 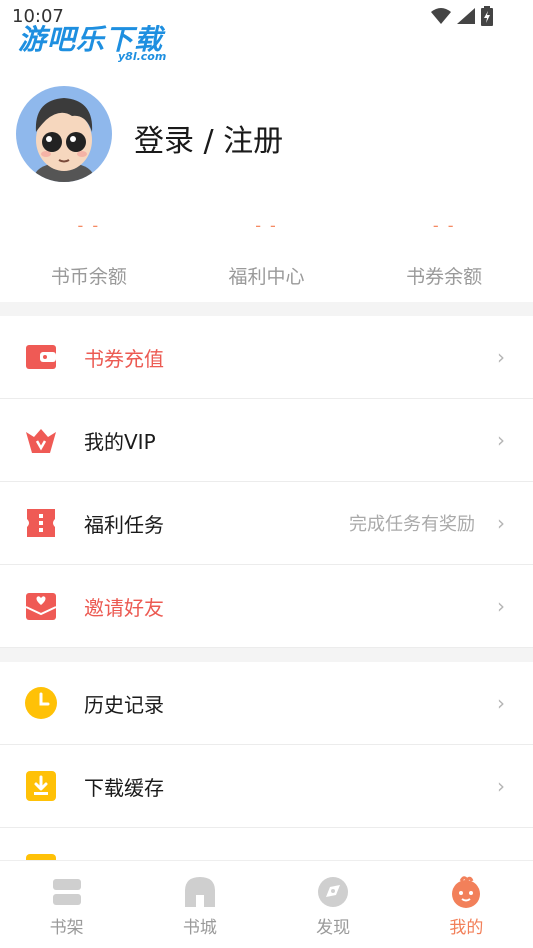 What do you see at coordinates (266, 606) in the screenshot?
I see `menu-item-invite-friends: 邀请好友 ›` at bounding box center [266, 606].